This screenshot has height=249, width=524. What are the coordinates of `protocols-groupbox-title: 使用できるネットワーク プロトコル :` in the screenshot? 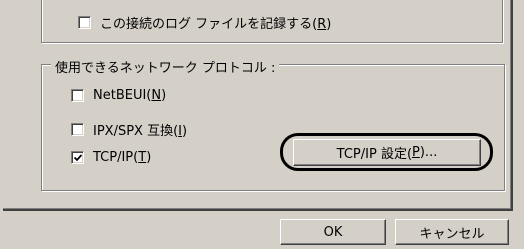 It's located at (165, 66).